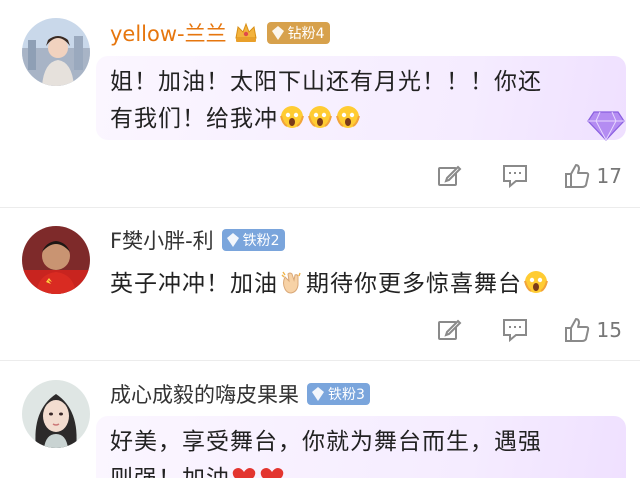 This screenshot has width=640, height=478. I want to click on like-button: 15, so click(592, 330).